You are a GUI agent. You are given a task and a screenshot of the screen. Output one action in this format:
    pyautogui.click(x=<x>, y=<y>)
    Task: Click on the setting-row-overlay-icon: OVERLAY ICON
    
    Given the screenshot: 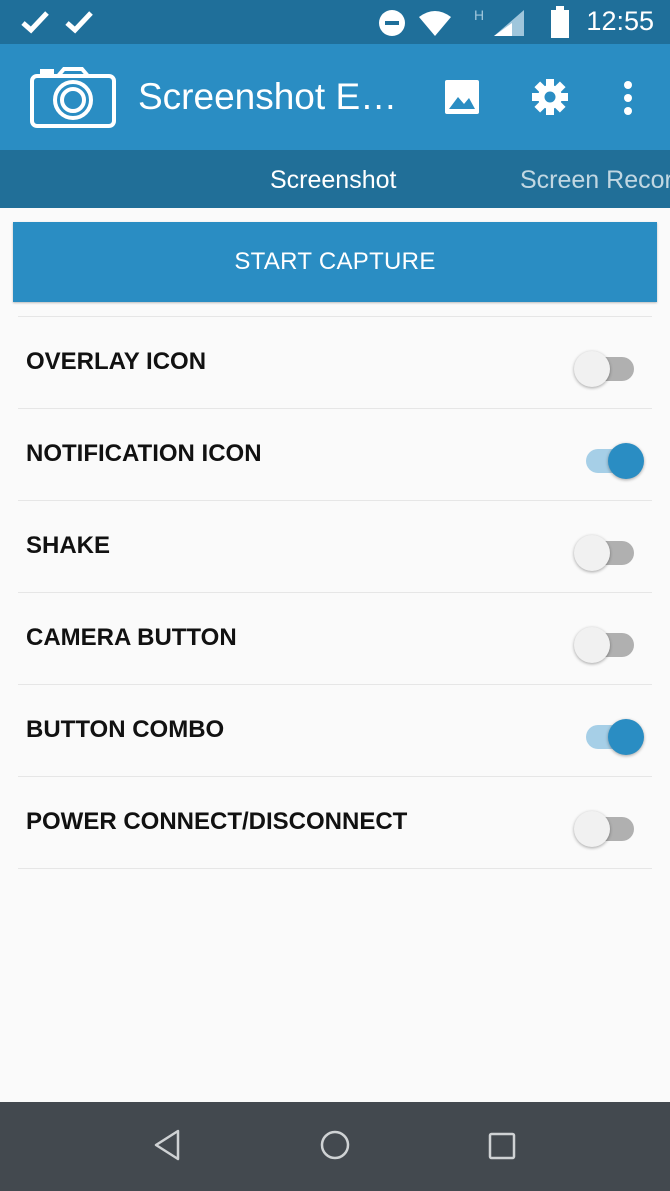 What is the action you would take?
    pyautogui.click(x=335, y=363)
    